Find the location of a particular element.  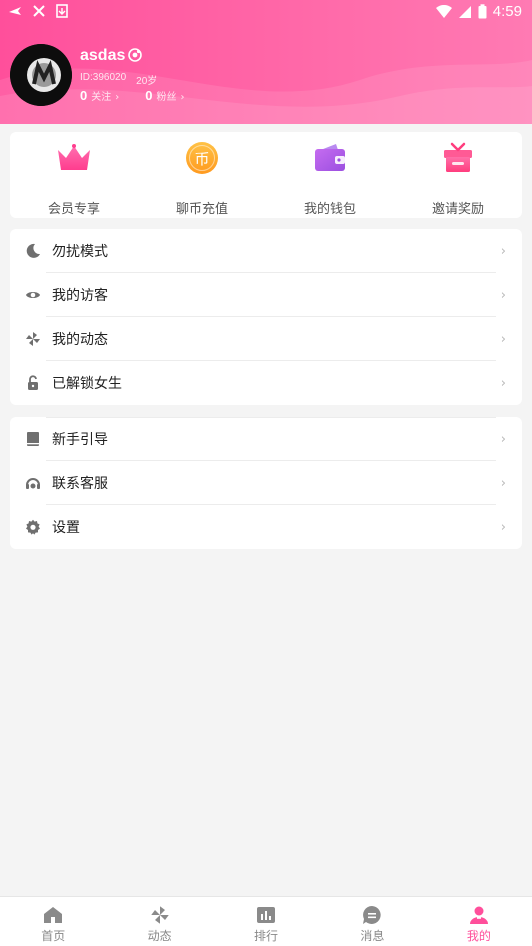

following-link: 0 关注 › is located at coordinates (99, 95).